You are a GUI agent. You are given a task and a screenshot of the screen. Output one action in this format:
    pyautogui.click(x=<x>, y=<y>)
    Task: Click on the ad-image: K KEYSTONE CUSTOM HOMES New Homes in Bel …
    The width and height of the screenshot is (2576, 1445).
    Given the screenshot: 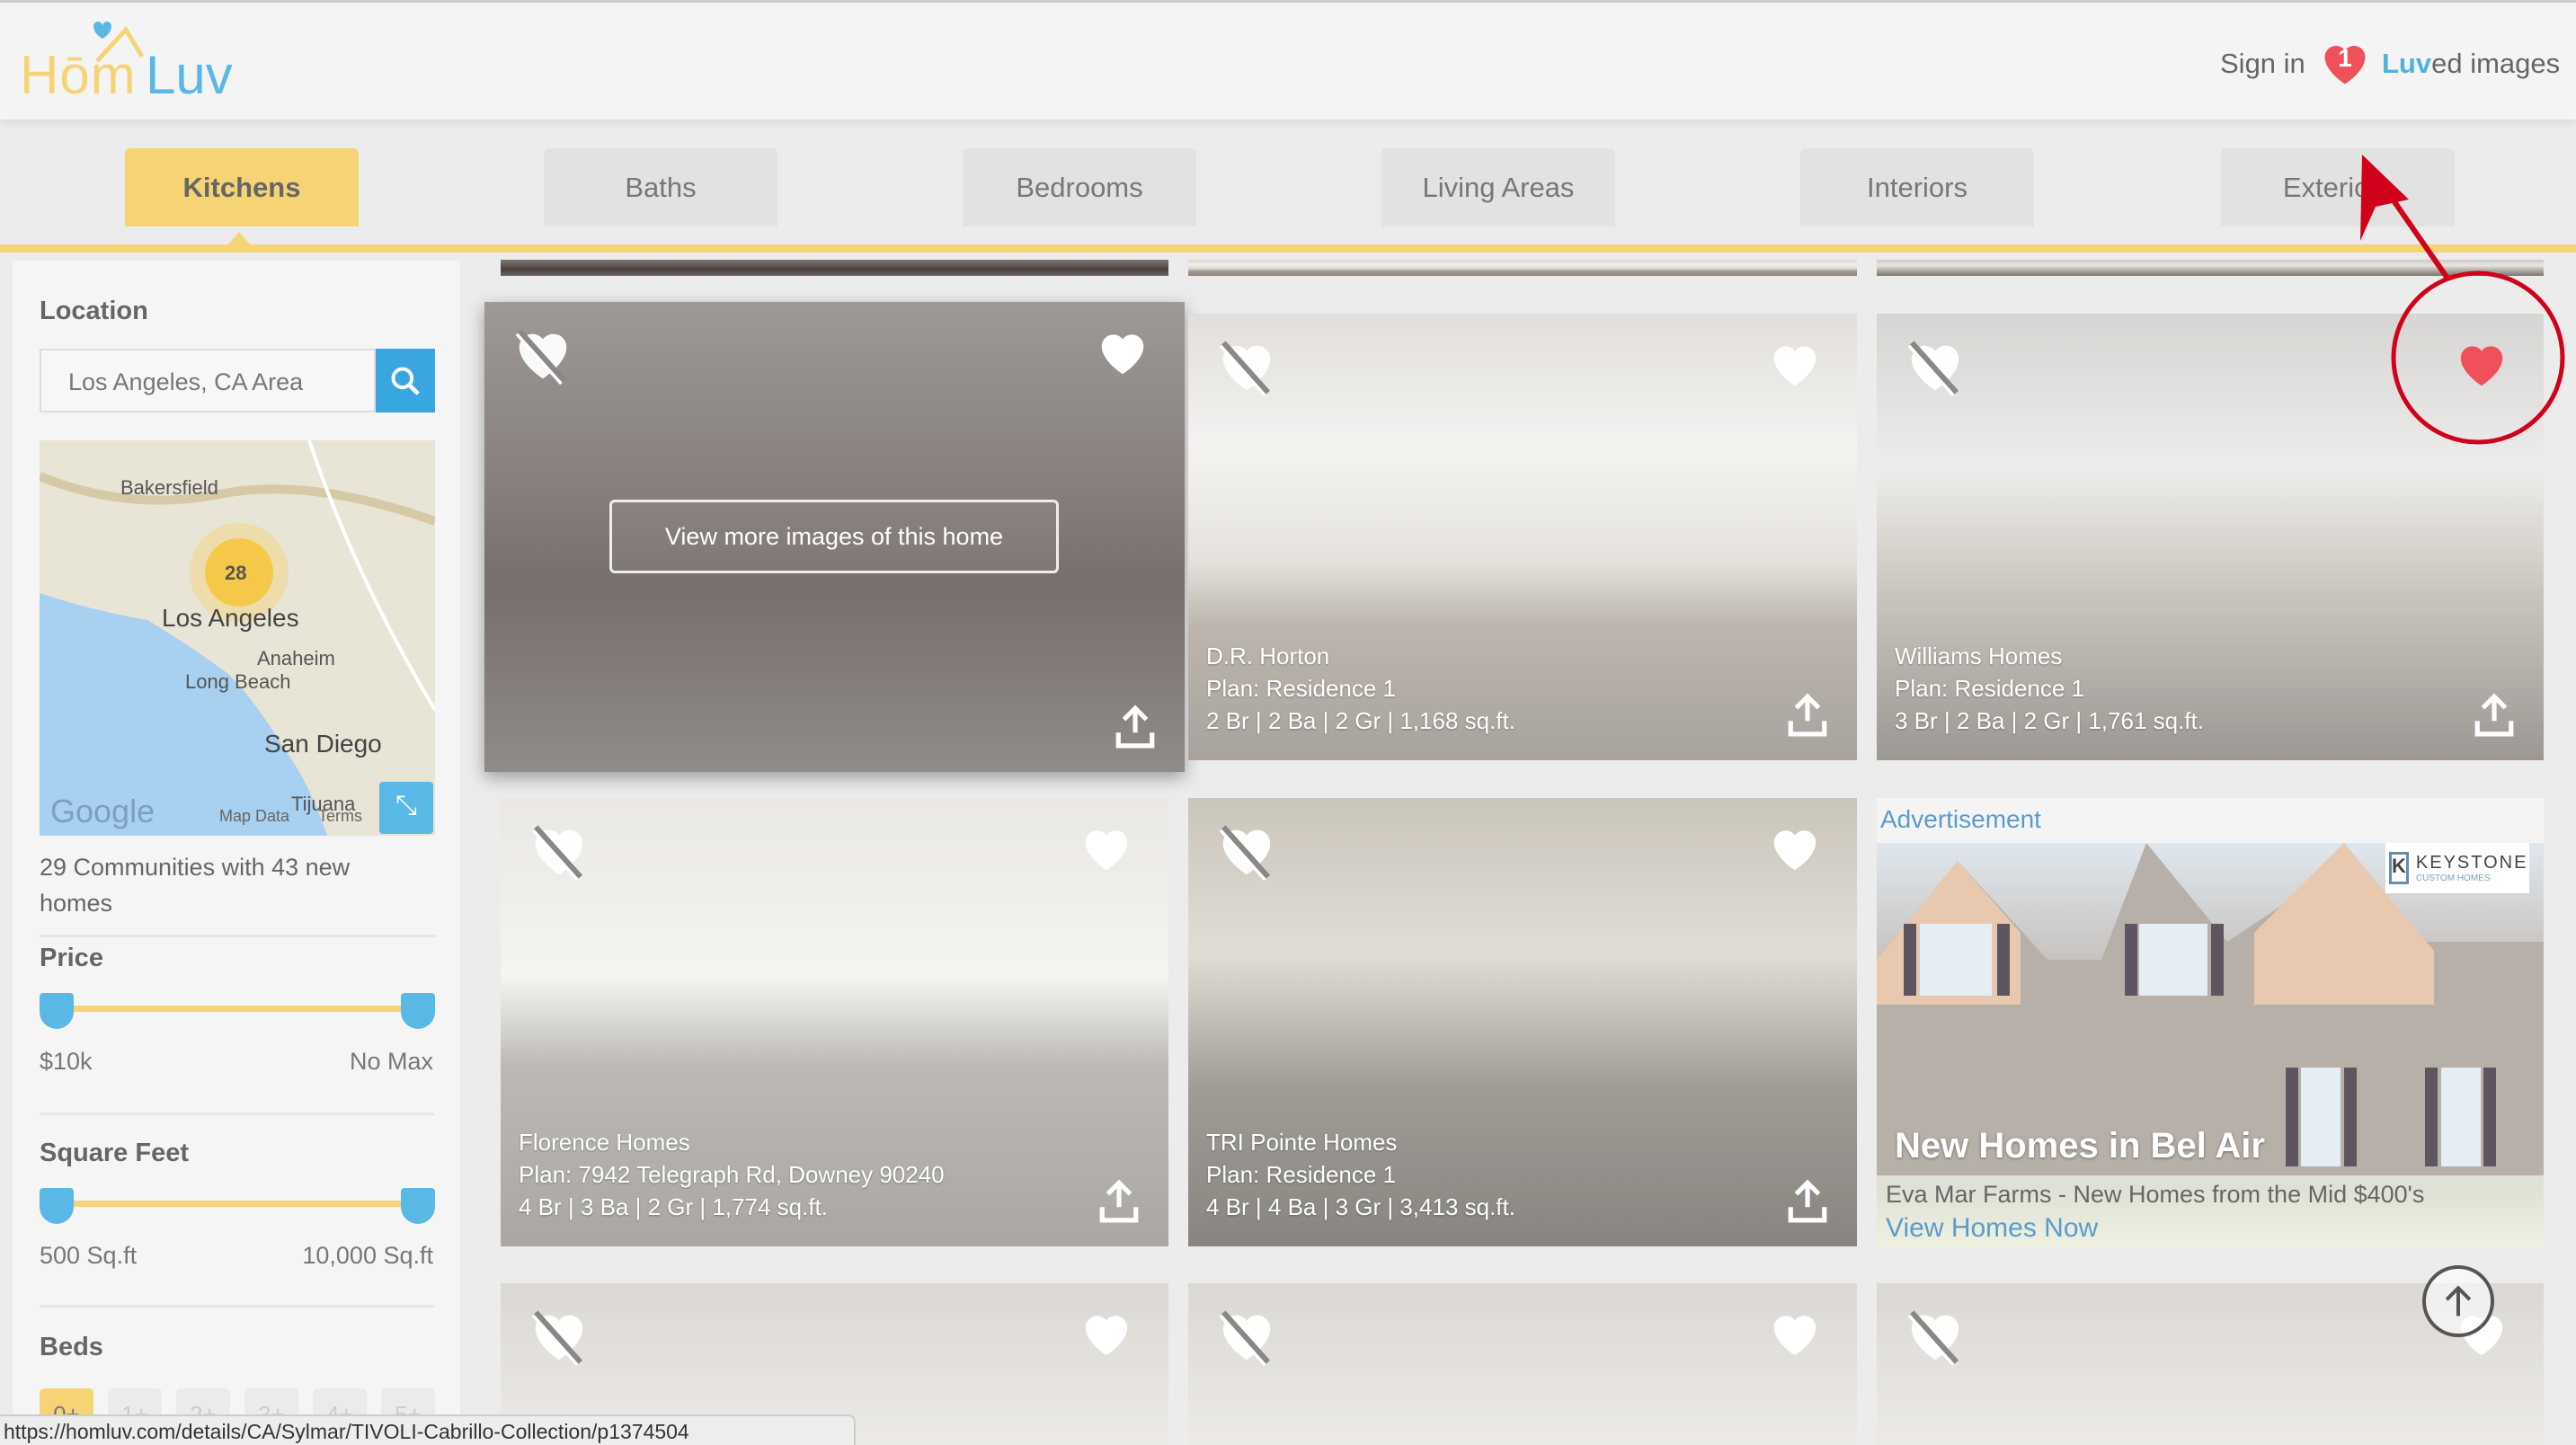 What is the action you would take?
    pyautogui.click(x=2210, y=1045)
    